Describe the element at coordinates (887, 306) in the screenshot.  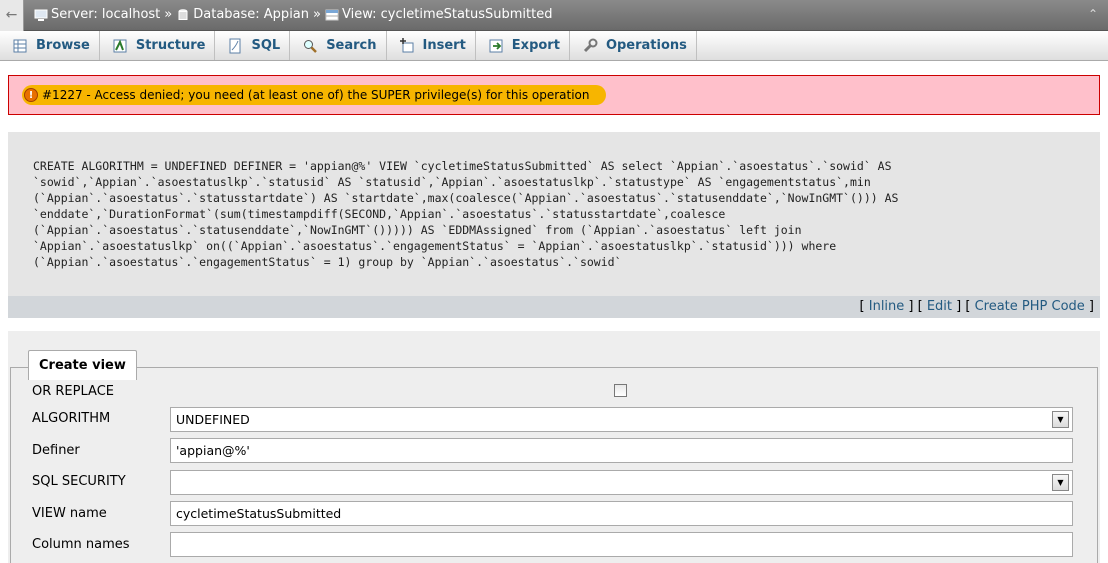
I see `inline-link: Inline` at that location.